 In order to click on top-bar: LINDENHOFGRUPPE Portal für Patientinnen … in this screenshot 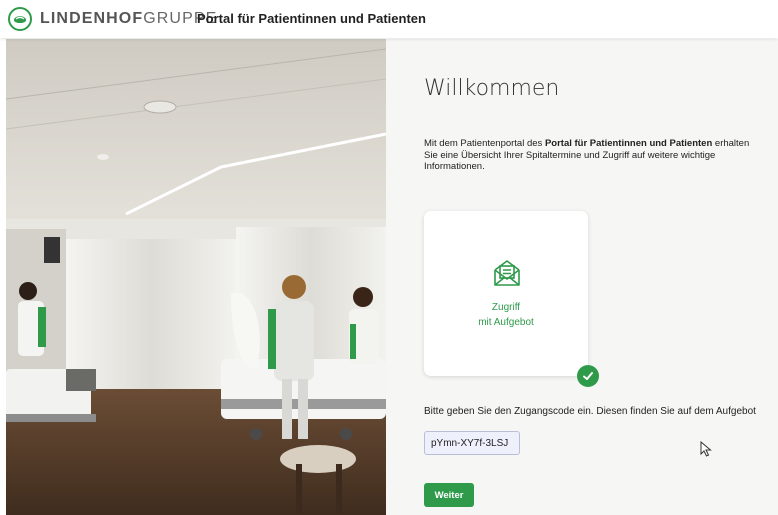, I will do `click(389, 19)`.